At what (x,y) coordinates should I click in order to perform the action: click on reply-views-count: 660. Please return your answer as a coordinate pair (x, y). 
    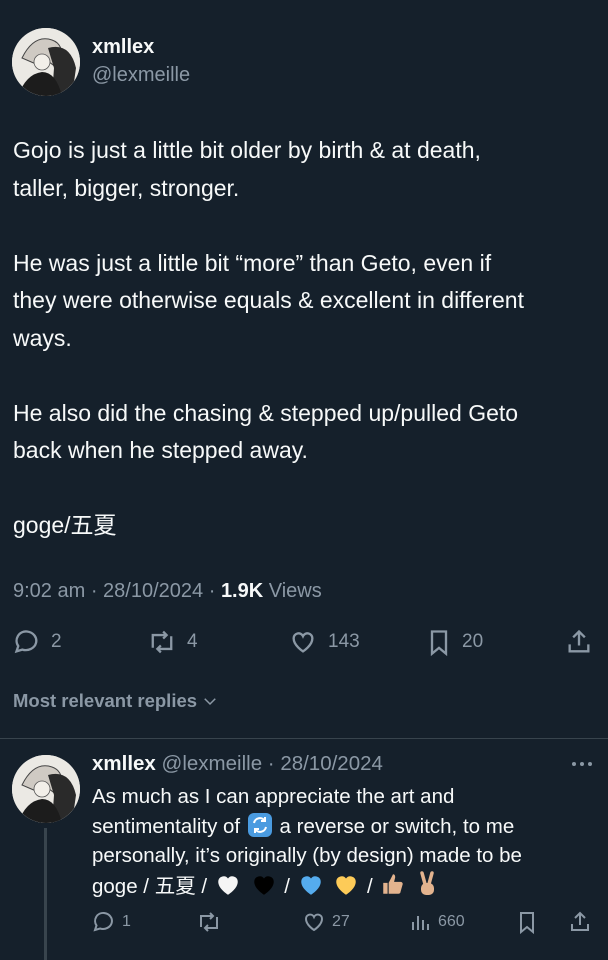
    Looking at the image, I should click on (451, 921).